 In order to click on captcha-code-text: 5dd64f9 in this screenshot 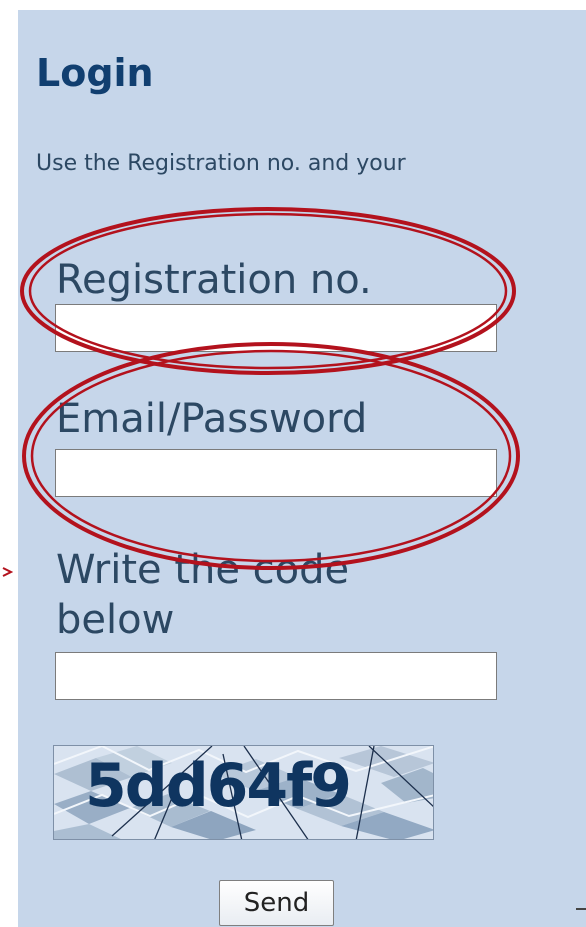, I will do `click(218, 786)`.